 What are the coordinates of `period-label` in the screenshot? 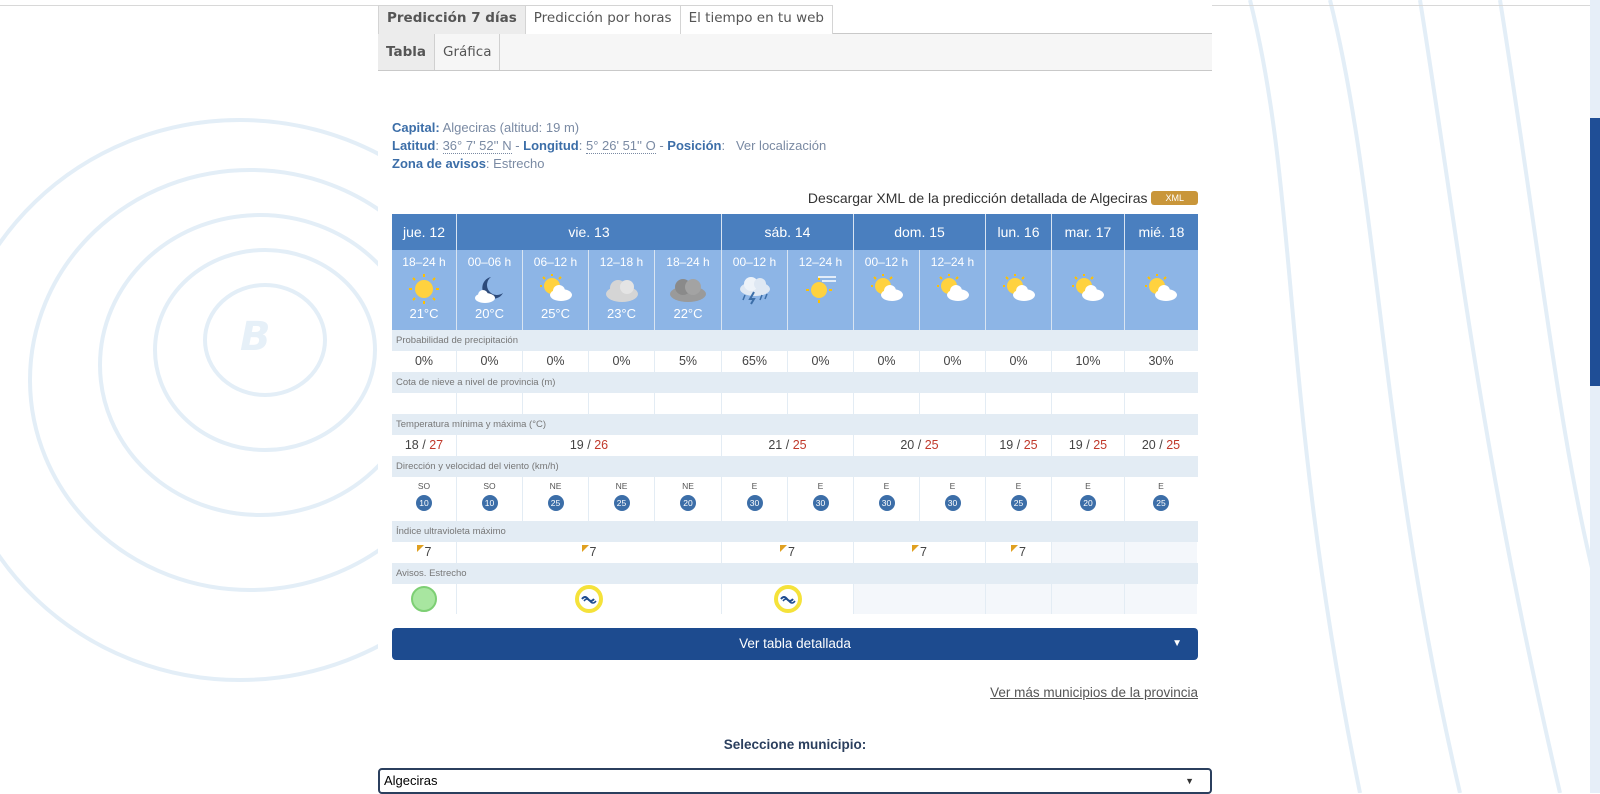 It's located at (1161, 262).